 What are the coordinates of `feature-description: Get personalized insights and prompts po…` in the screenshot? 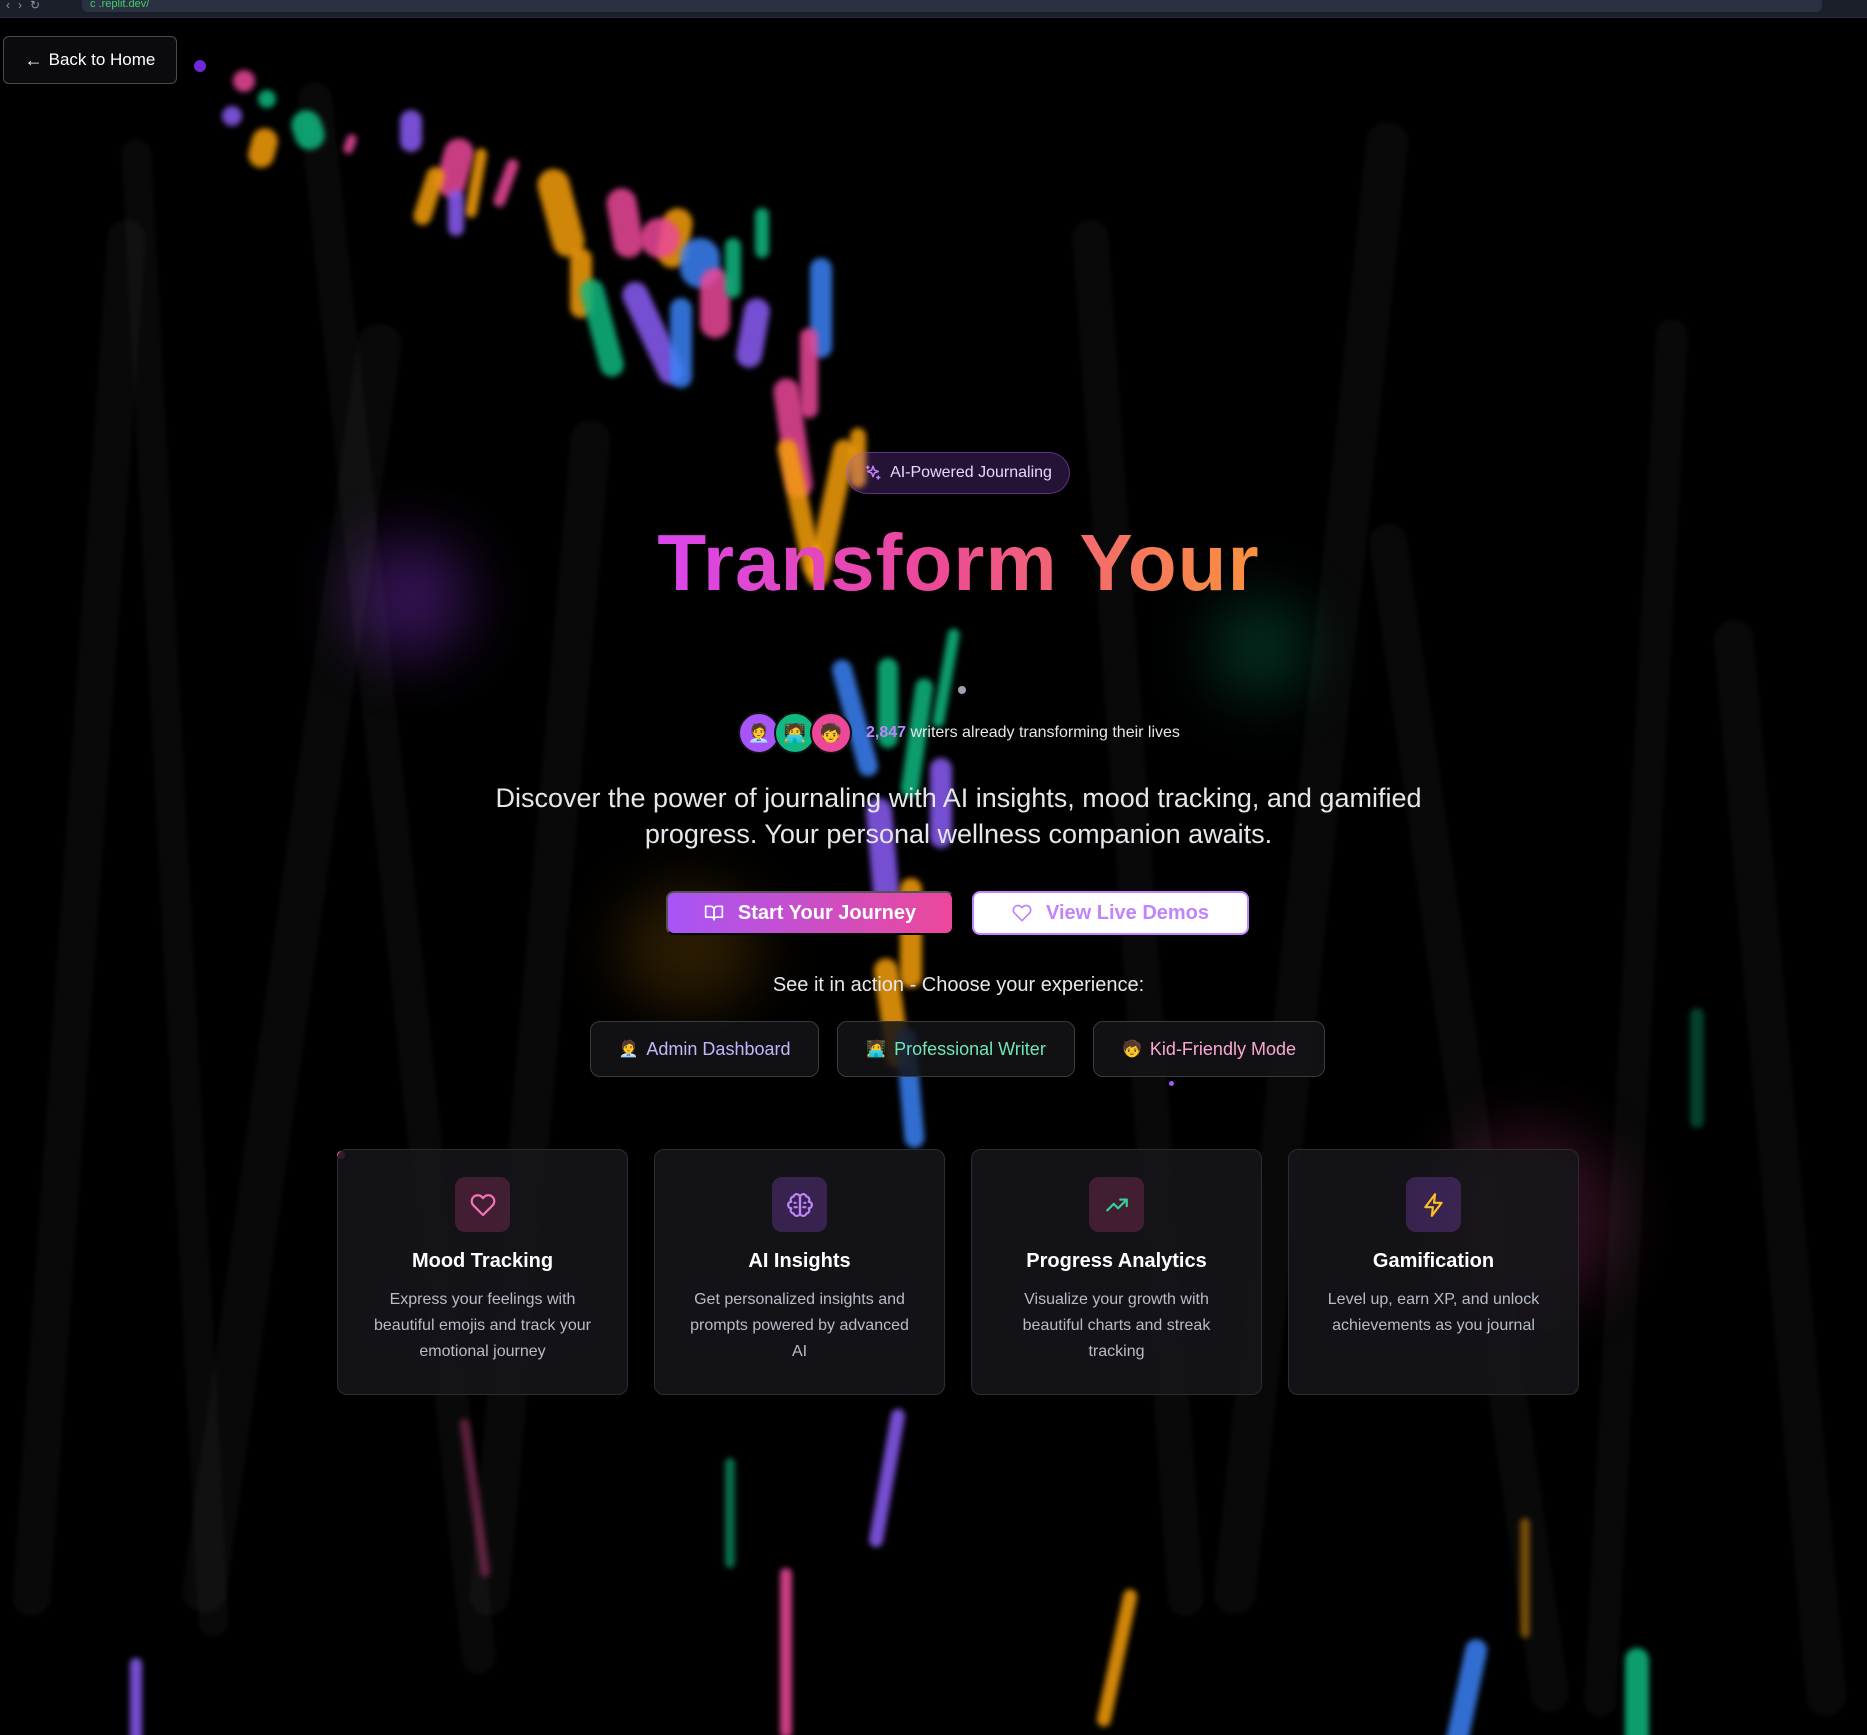 It's located at (799, 1325).